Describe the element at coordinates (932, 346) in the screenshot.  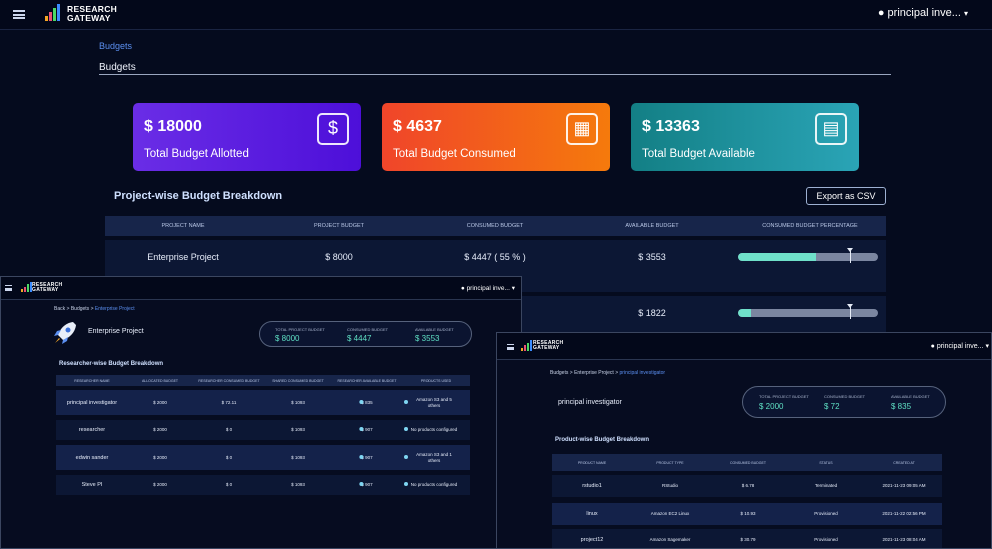
I see `user-icon: ●` at that location.